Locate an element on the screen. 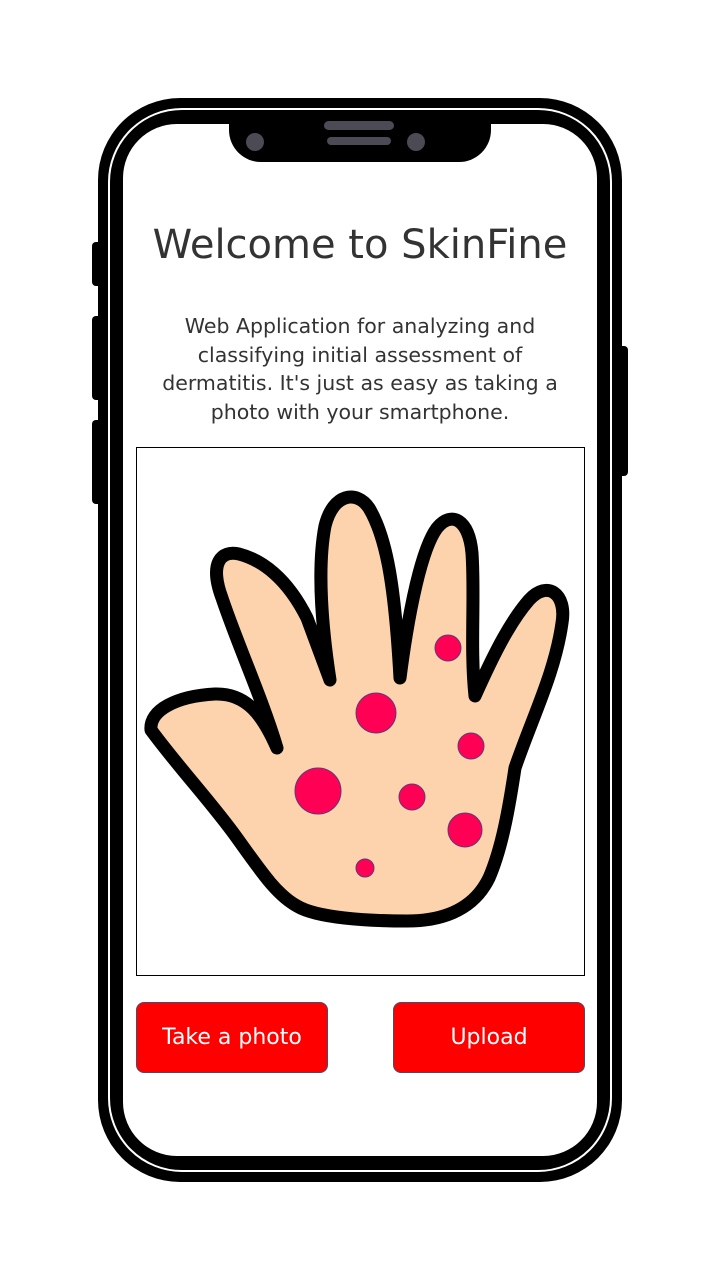  take-photo-button: Take a photo is located at coordinates (232, 1037).